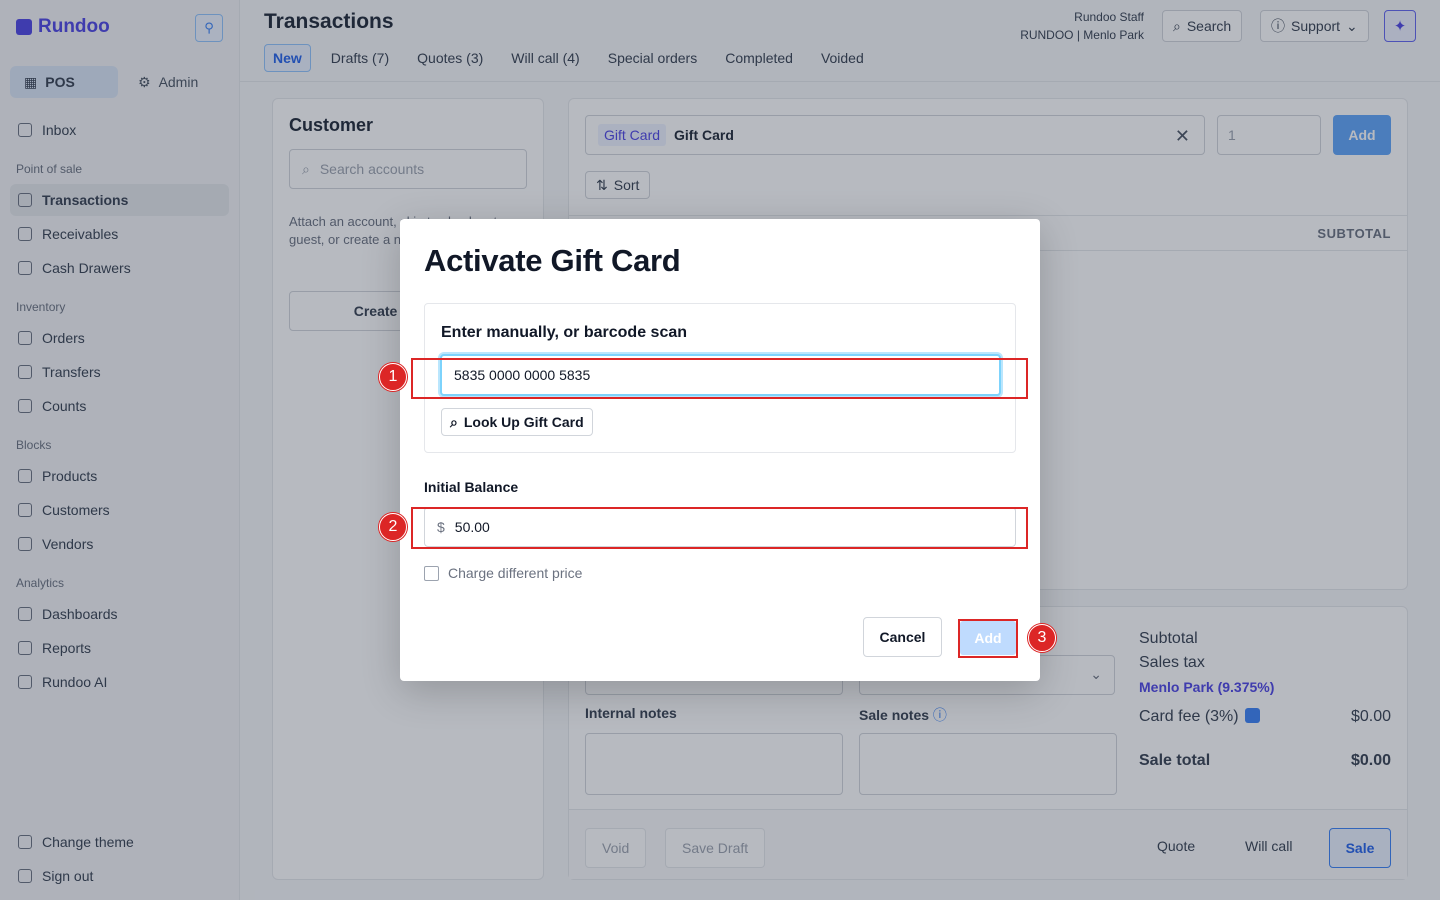 The image size is (1440, 900). What do you see at coordinates (515, 573) in the screenshot?
I see `charge-different-price-label: Charge different price` at bounding box center [515, 573].